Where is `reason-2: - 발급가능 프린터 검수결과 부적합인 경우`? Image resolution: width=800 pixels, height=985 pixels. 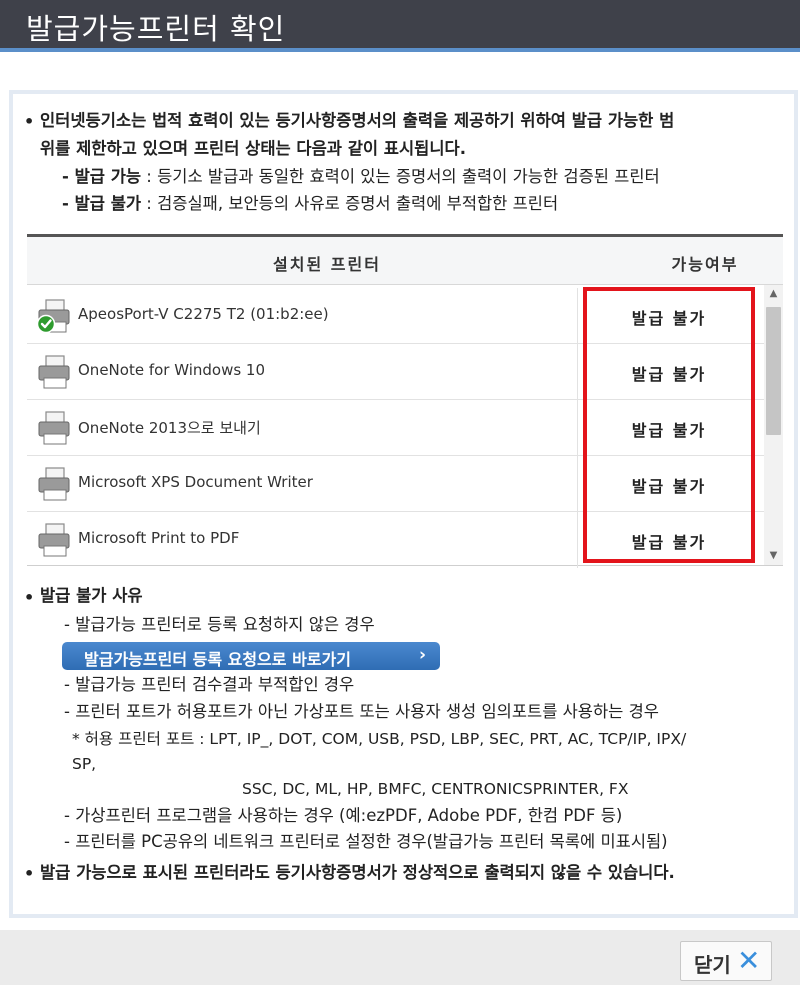
reason-2: - 발급가능 프린터 검수결과 부적합인 경우 is located at coordinates (209, 684).